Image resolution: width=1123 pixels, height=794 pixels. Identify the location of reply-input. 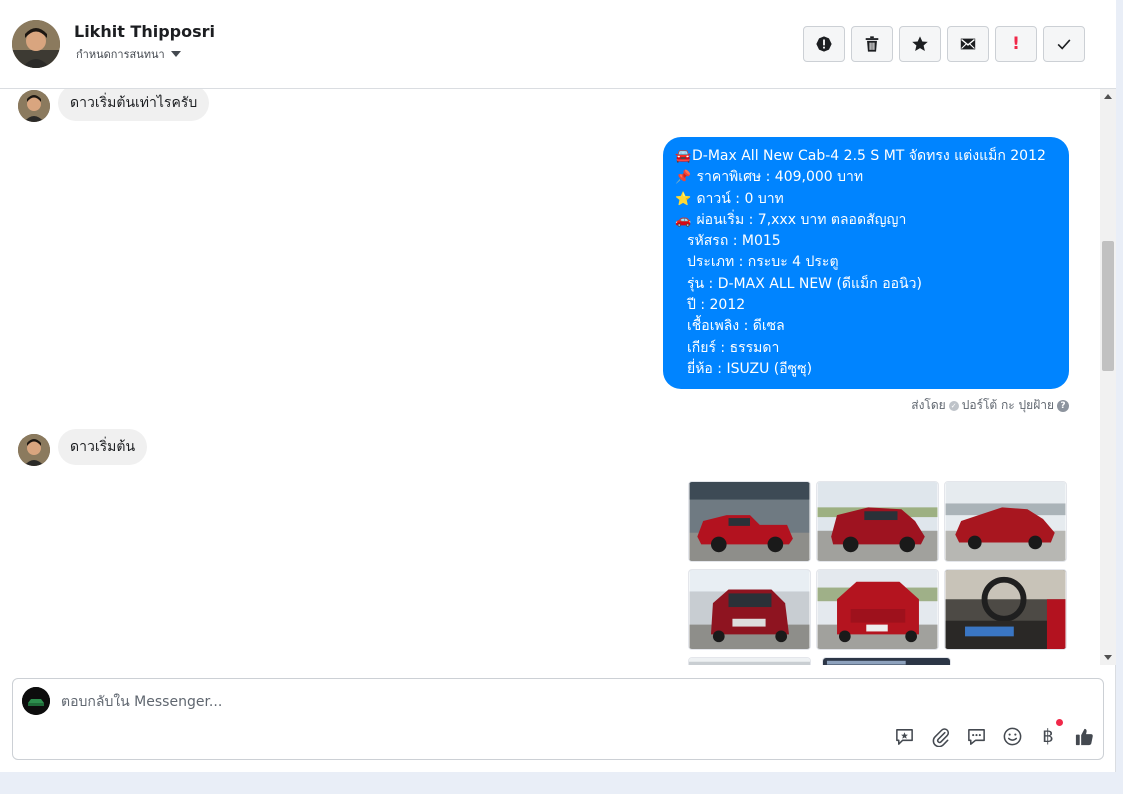
(511, 702).